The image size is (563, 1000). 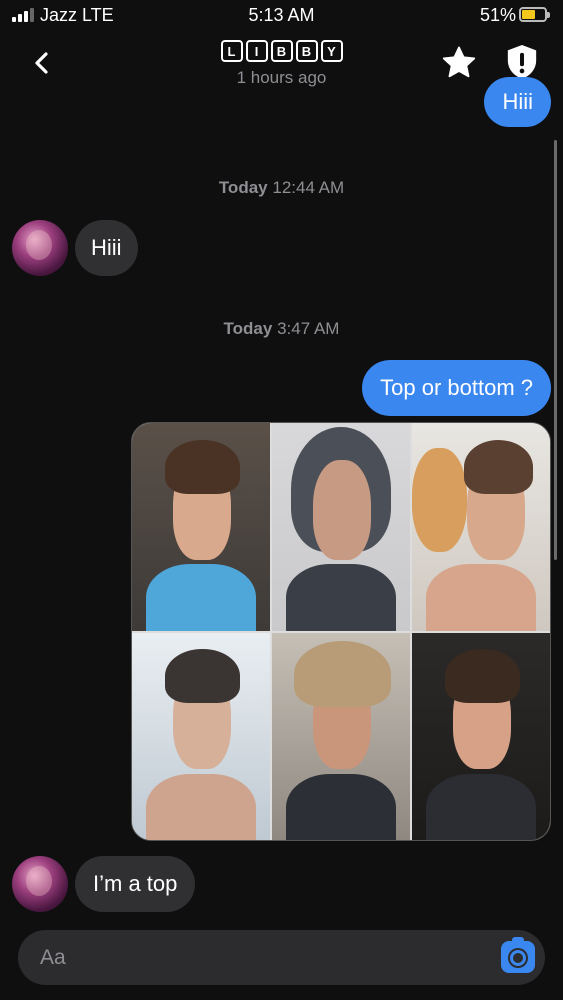 What do you see at coordinates (534, 14) in the screenshot?
I see `battery-icon` at bounding box center [534, 14].